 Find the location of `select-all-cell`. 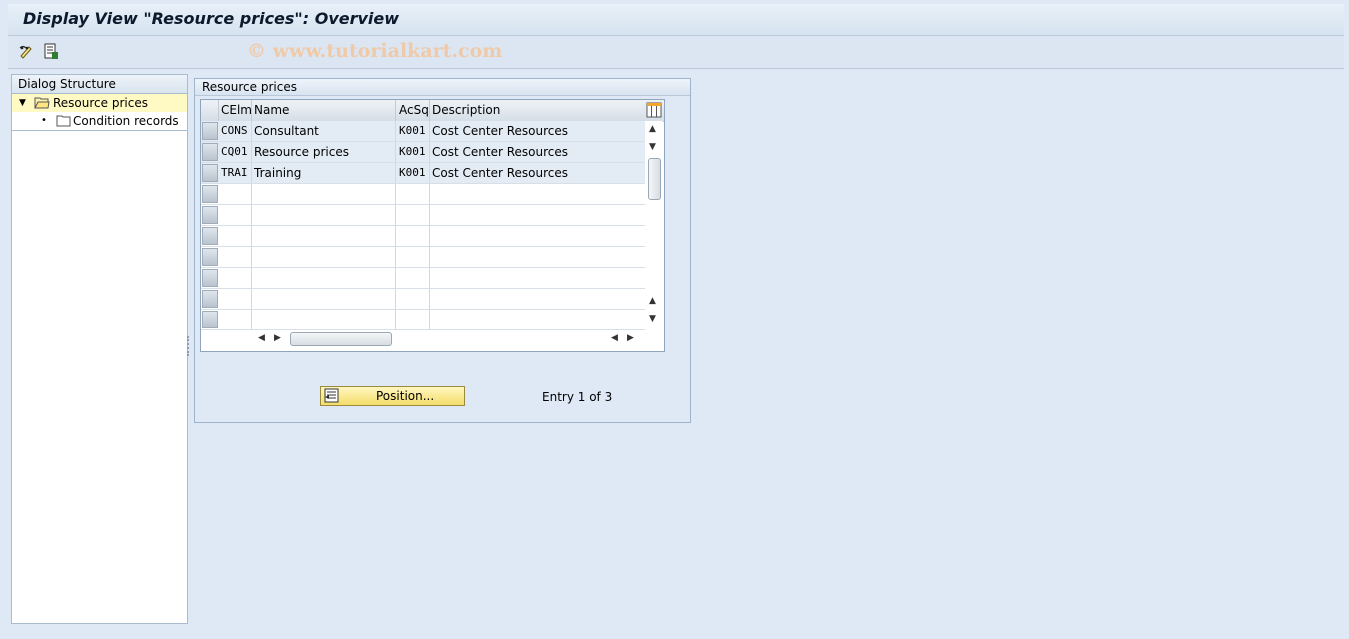

select-all-cell is located at coordinates (210, 110).